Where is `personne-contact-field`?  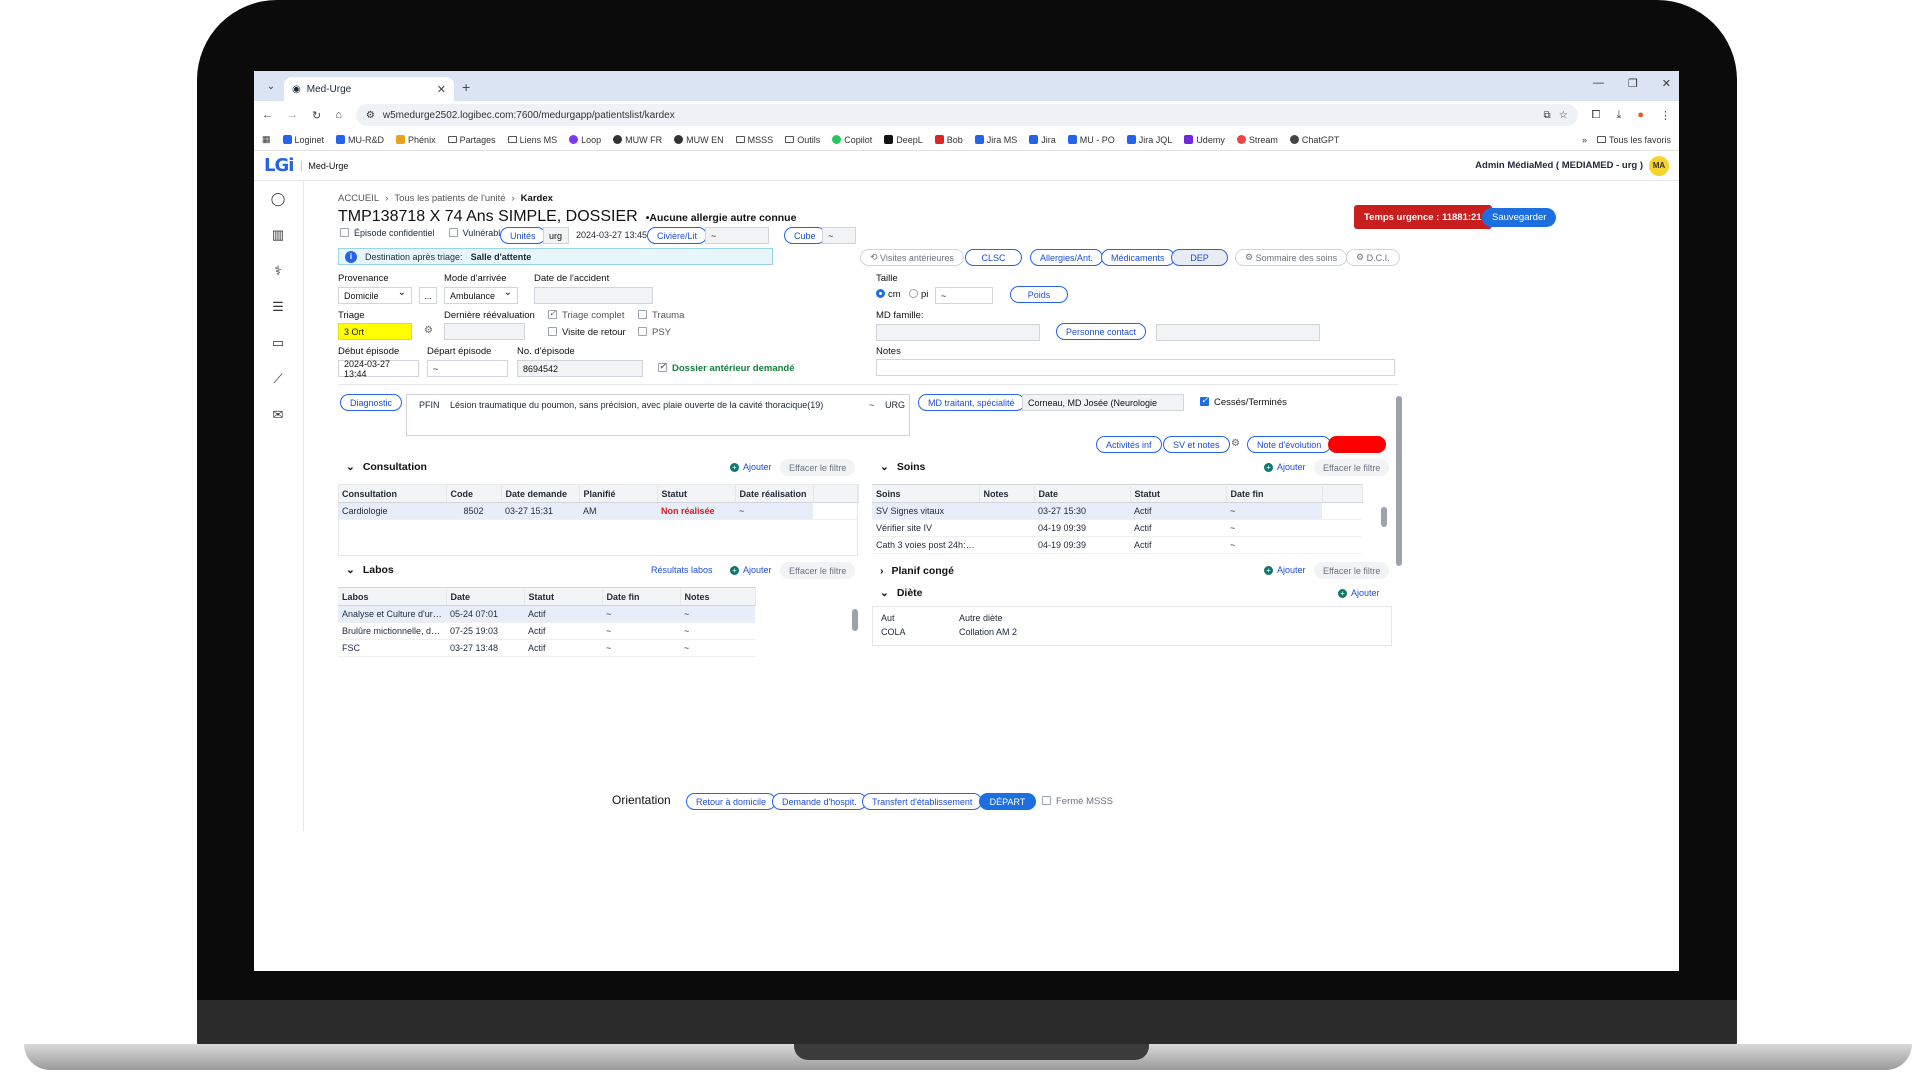 personne-contact-field is located at coordinates (1238, 332).